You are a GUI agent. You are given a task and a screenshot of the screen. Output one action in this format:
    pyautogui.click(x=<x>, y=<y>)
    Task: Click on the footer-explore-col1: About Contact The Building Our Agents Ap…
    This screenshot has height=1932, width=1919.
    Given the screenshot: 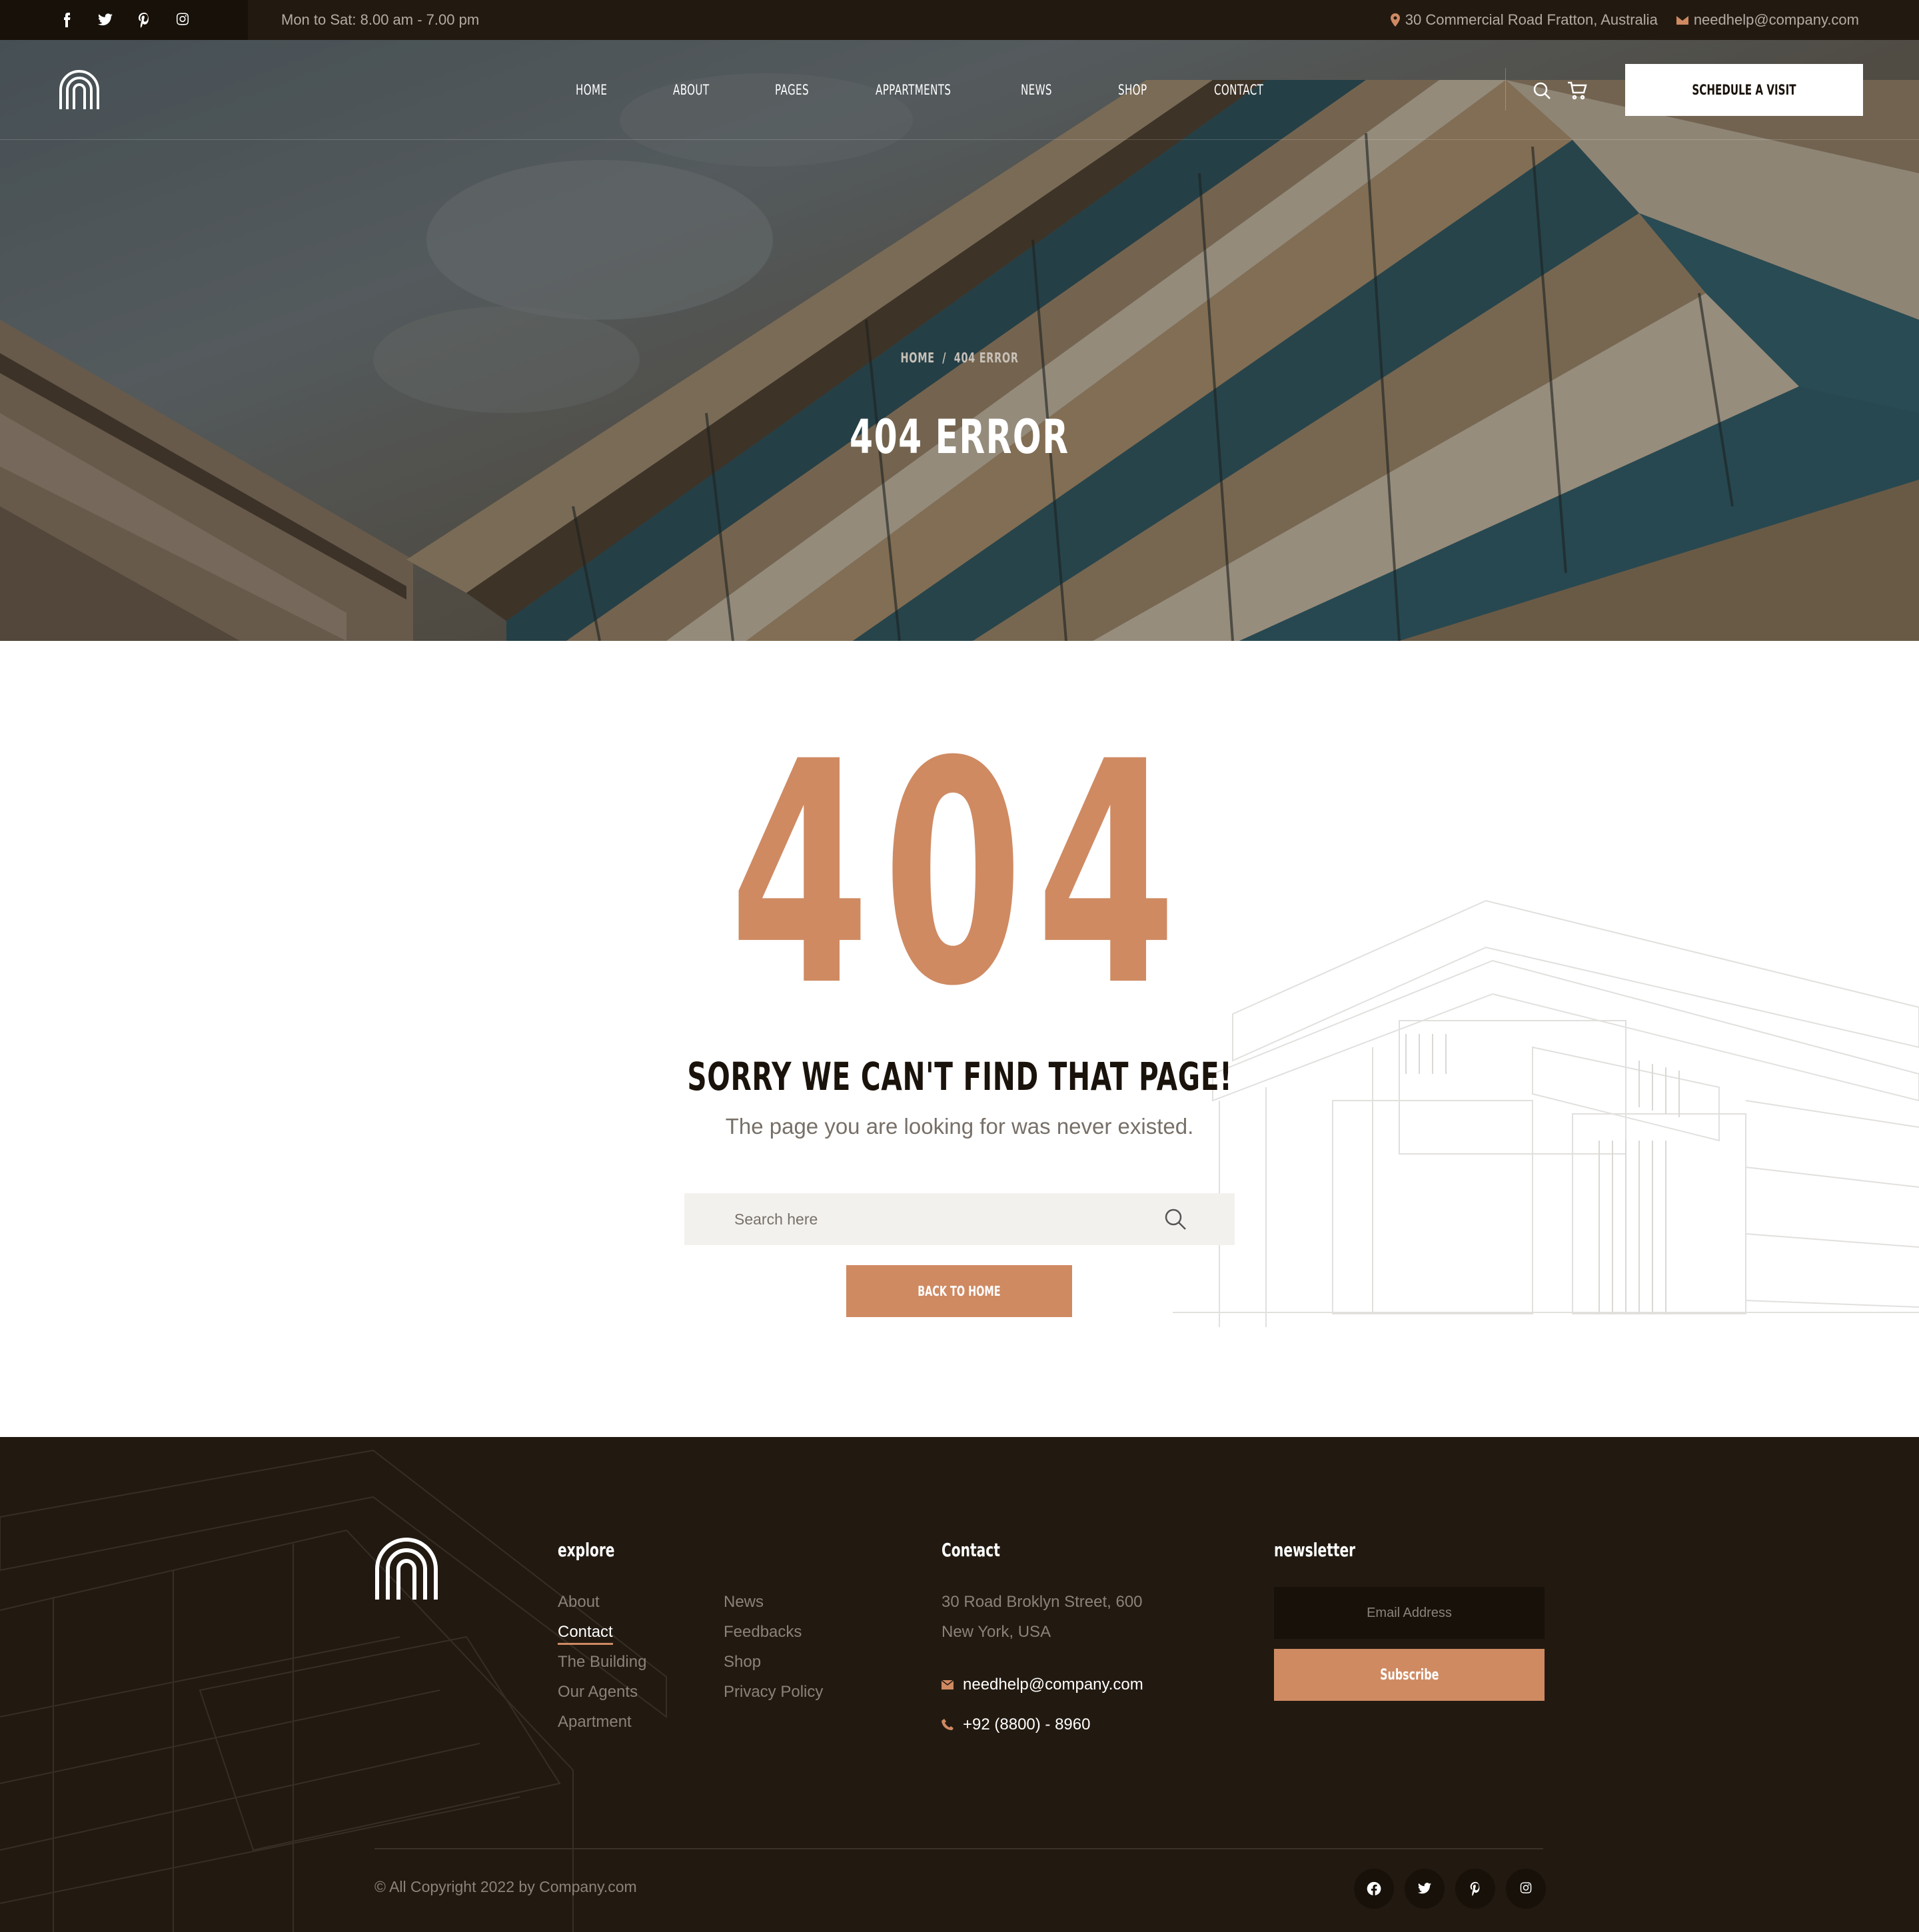 What is the action you would take?
    pyautogui.click(x=602, y=1662)
    